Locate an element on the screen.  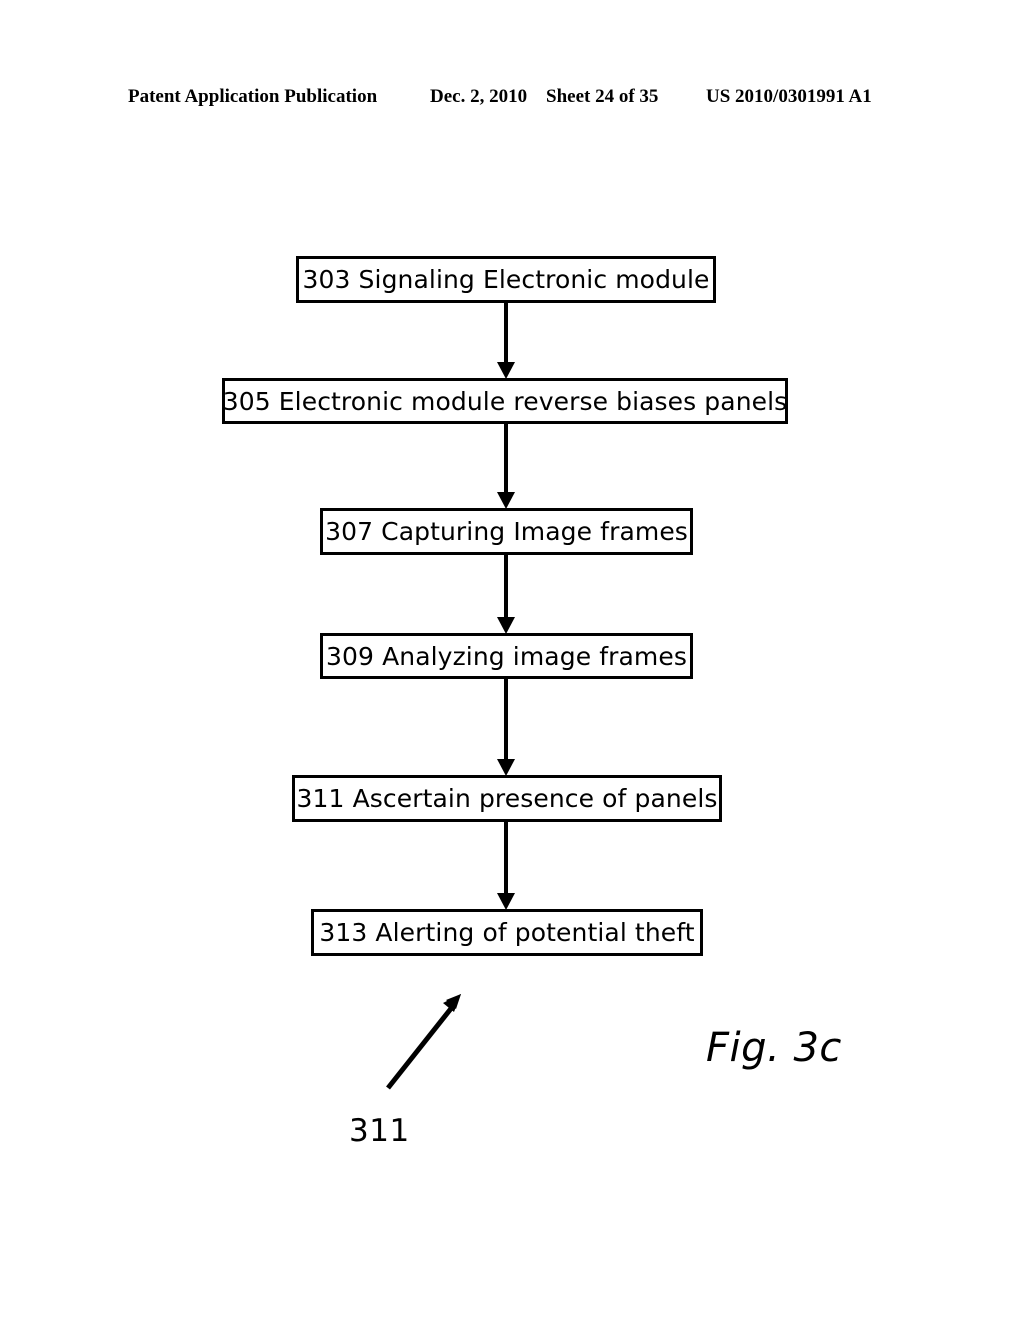
flow-node-311-label: 311 Ascertain presence of panels is located at coordinates (507, 798).